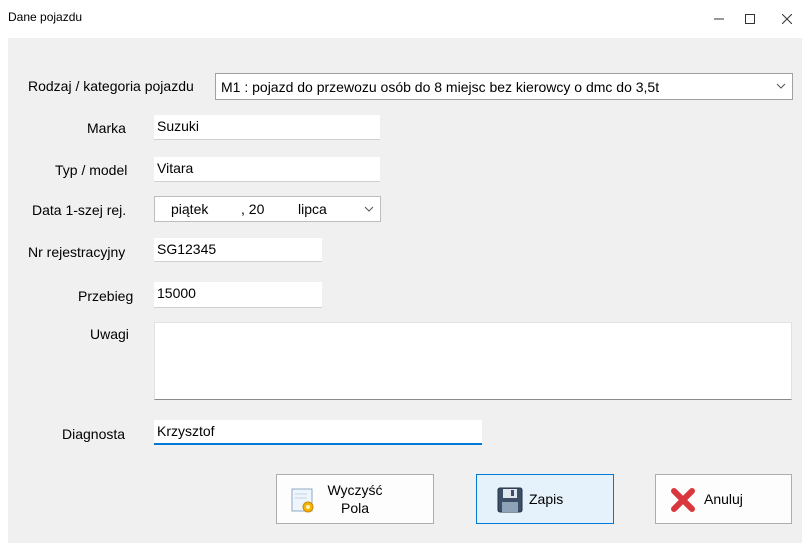 Image resolution: width=810 pixels, height=543 pixels. Describe the element at coordinates (405, 19) in the screenshot. I see `title-bar: Dane pojazdu` at that location.